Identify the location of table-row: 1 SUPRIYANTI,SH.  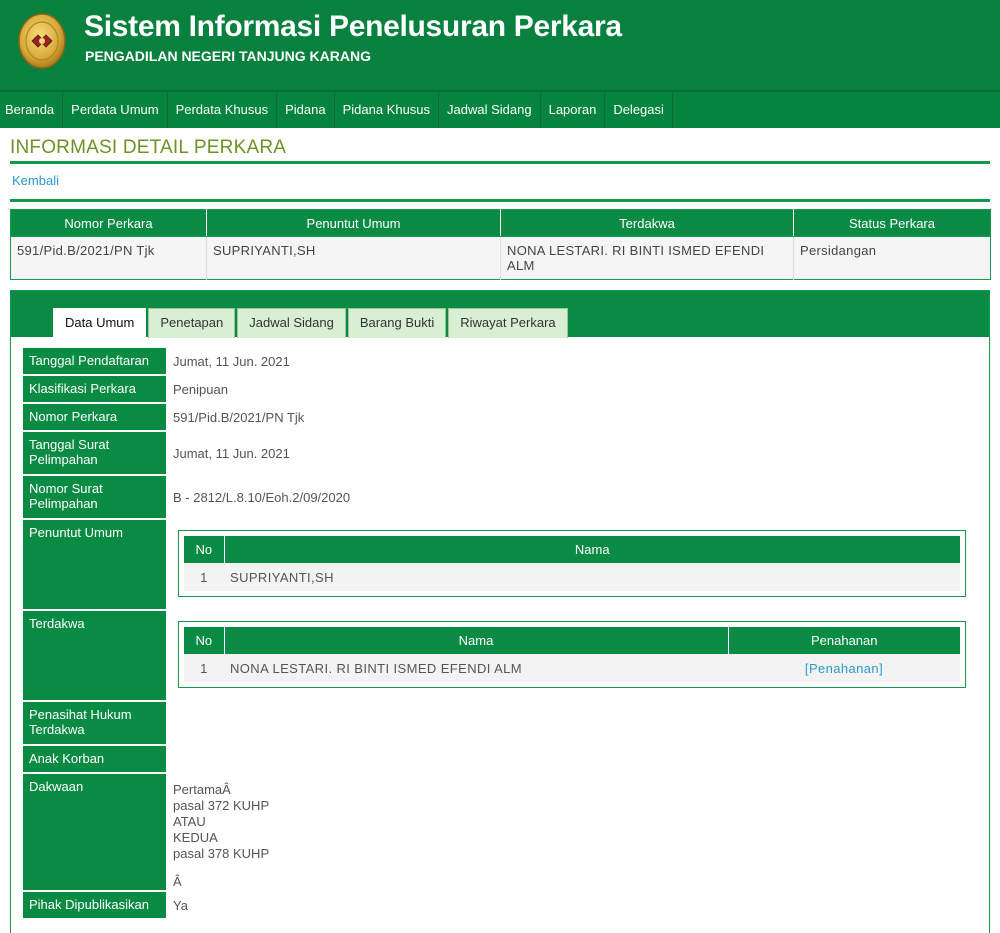
(572, 577).